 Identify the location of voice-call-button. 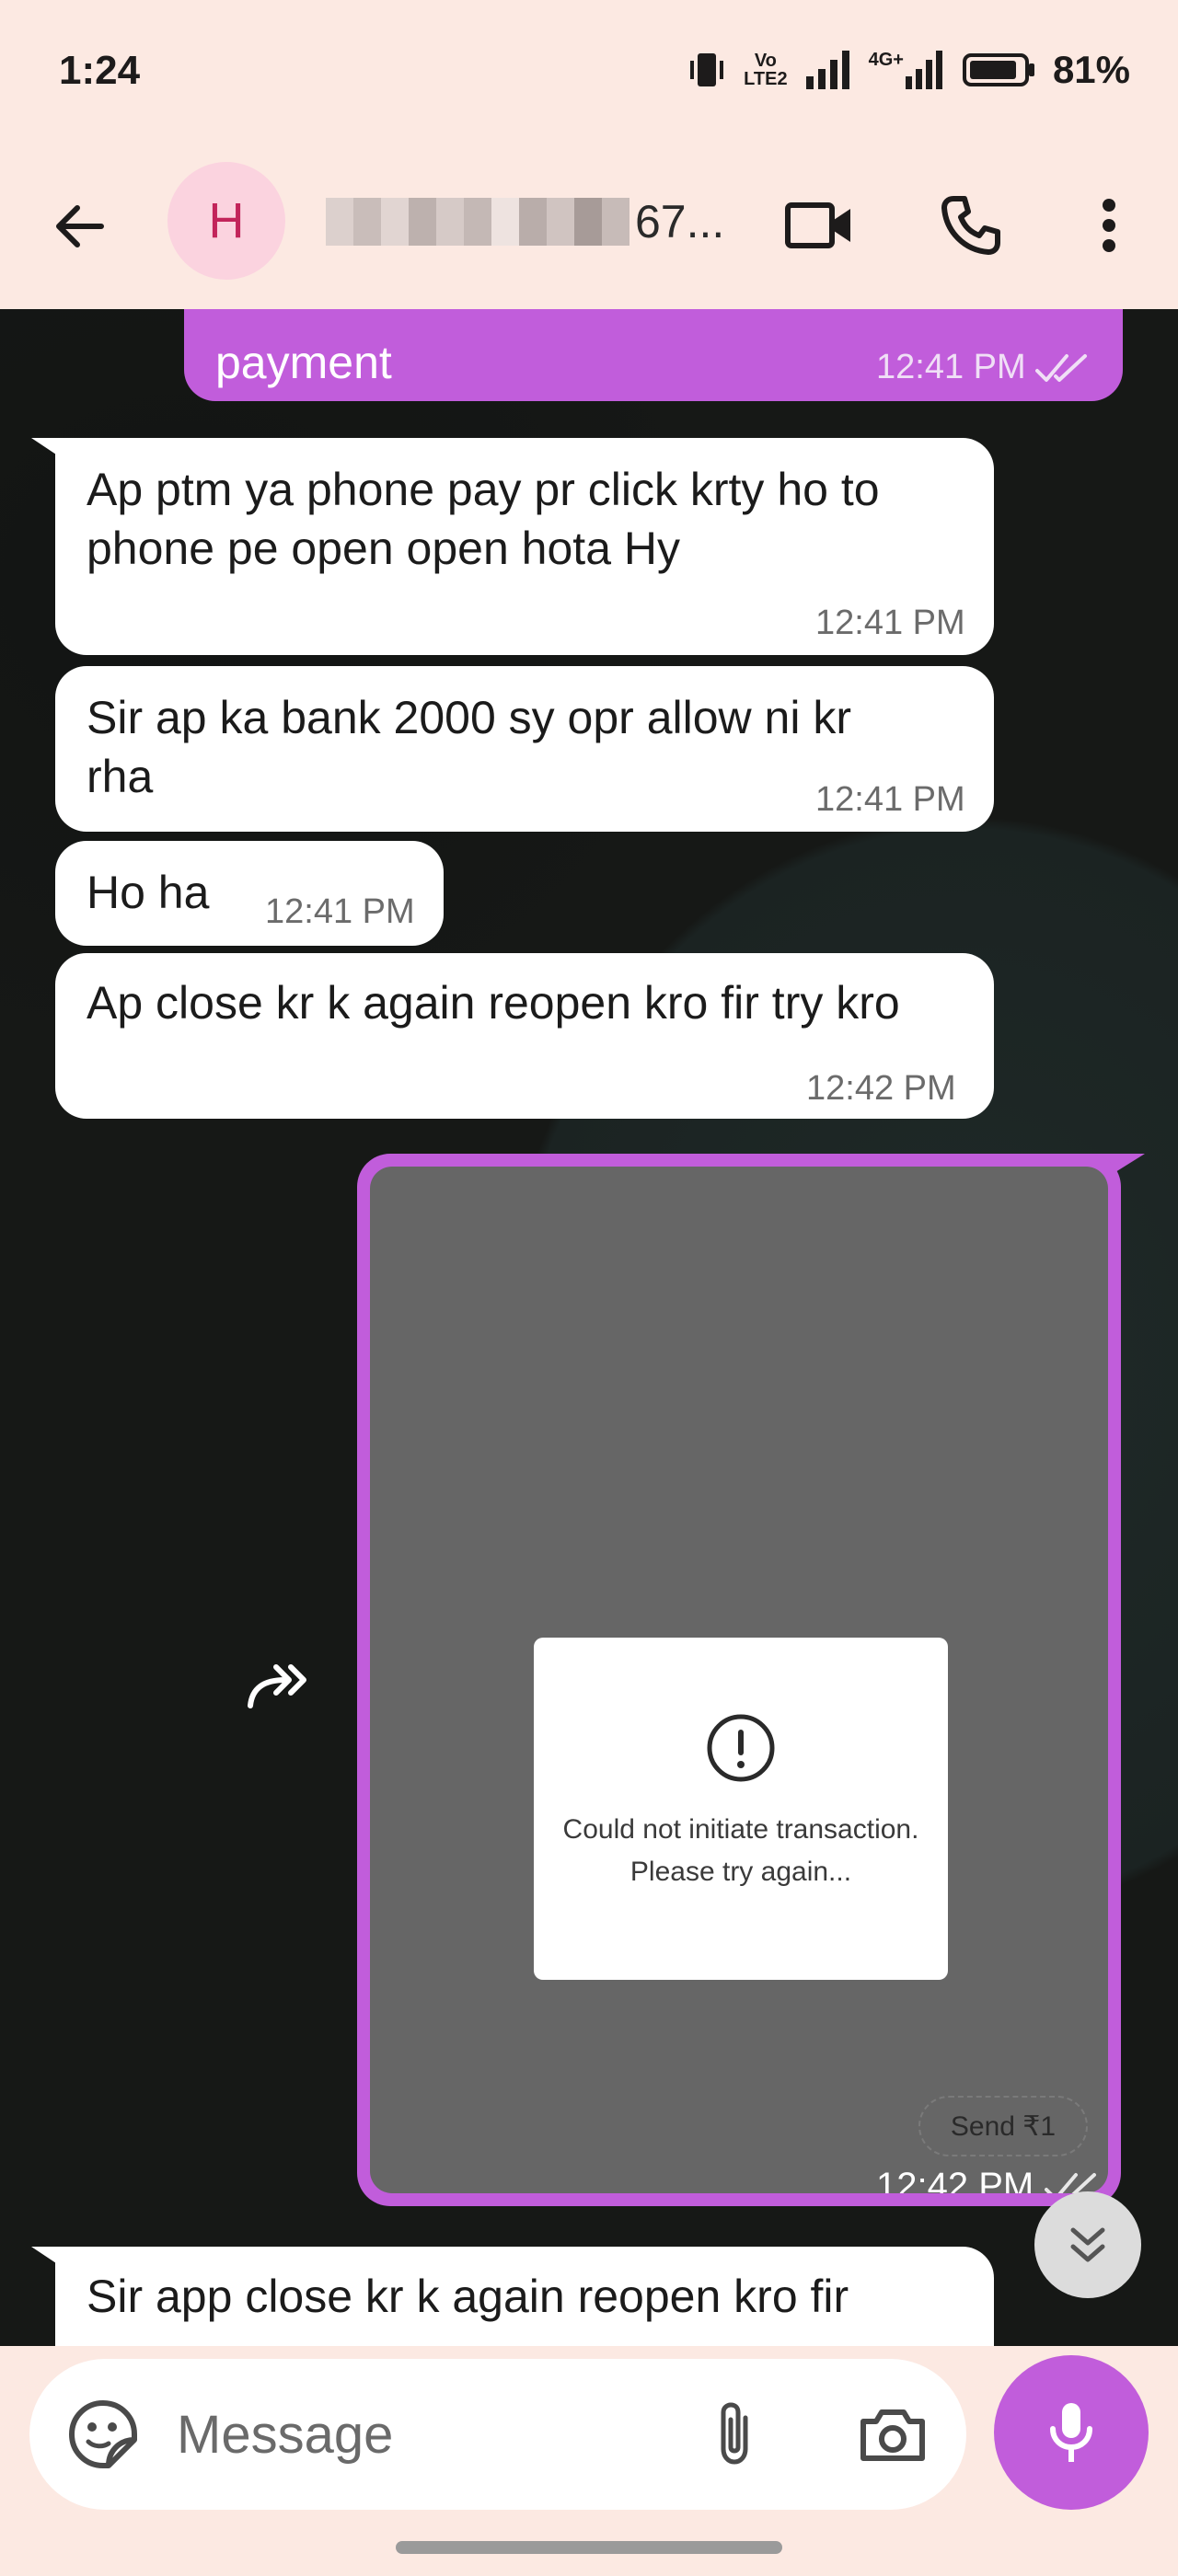
(971, 225).